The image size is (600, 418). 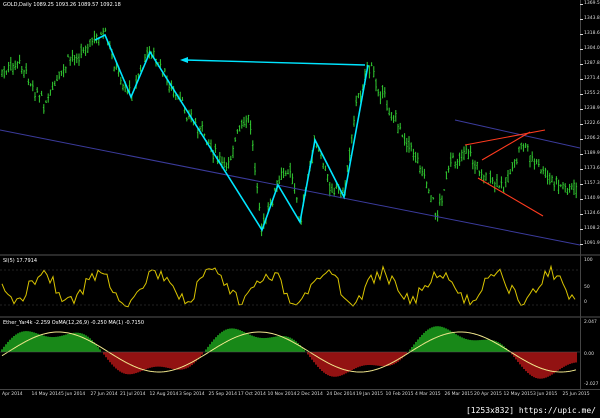 What do you see at coordinates (592, 18) in the screenshot?
I see `price-tick-label: 1343.8` at bounding box center [592, 18].